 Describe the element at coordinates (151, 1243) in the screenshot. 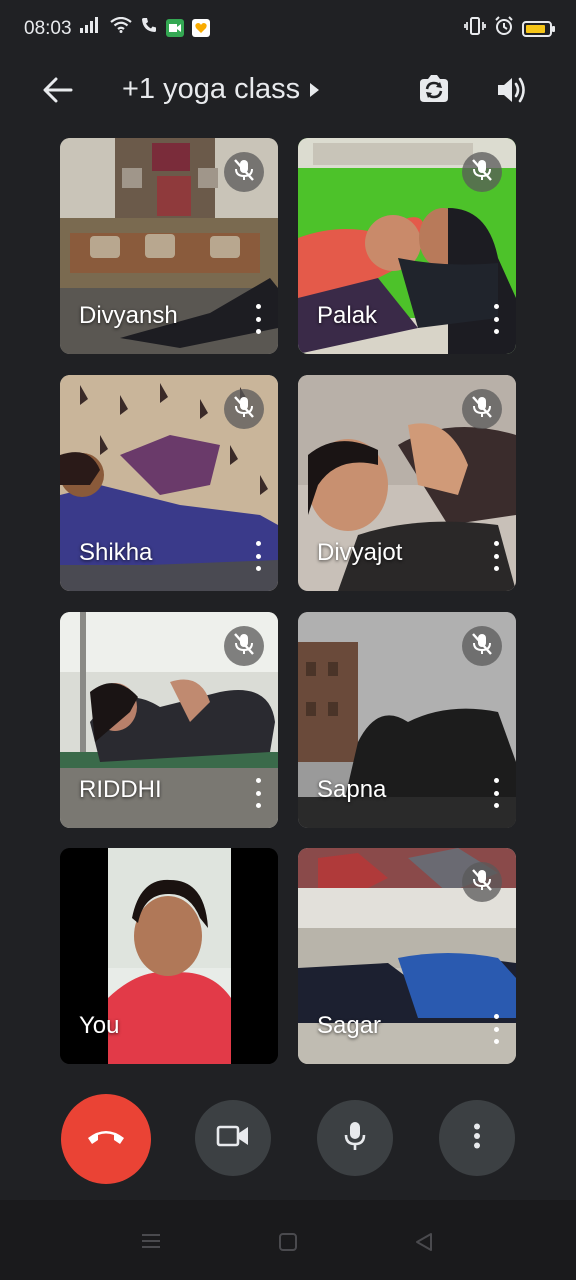

I see `menu-icon` at that location.